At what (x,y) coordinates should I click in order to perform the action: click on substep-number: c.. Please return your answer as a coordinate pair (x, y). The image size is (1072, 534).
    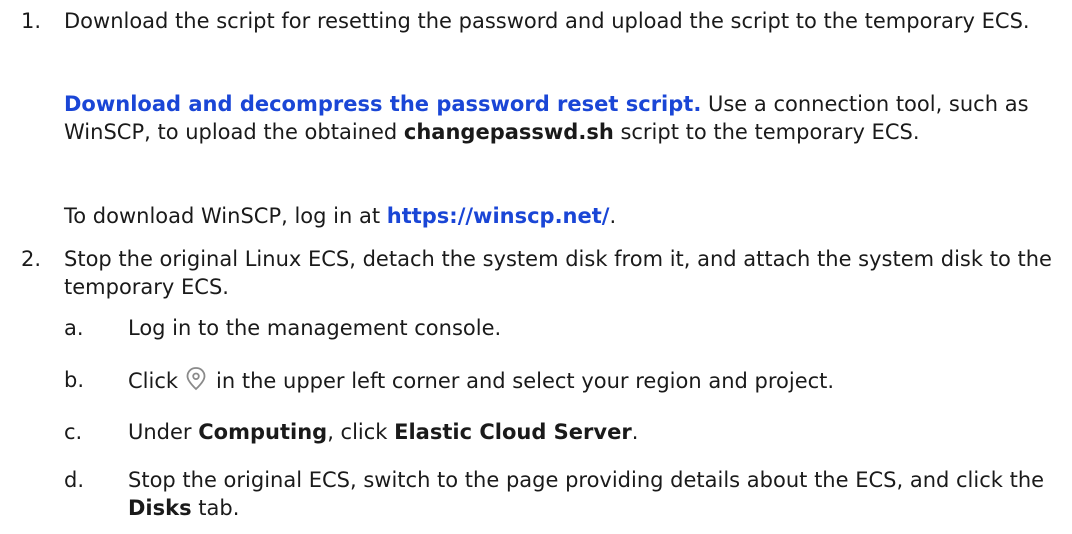
    Looking at the image, I should click on (73, 432).